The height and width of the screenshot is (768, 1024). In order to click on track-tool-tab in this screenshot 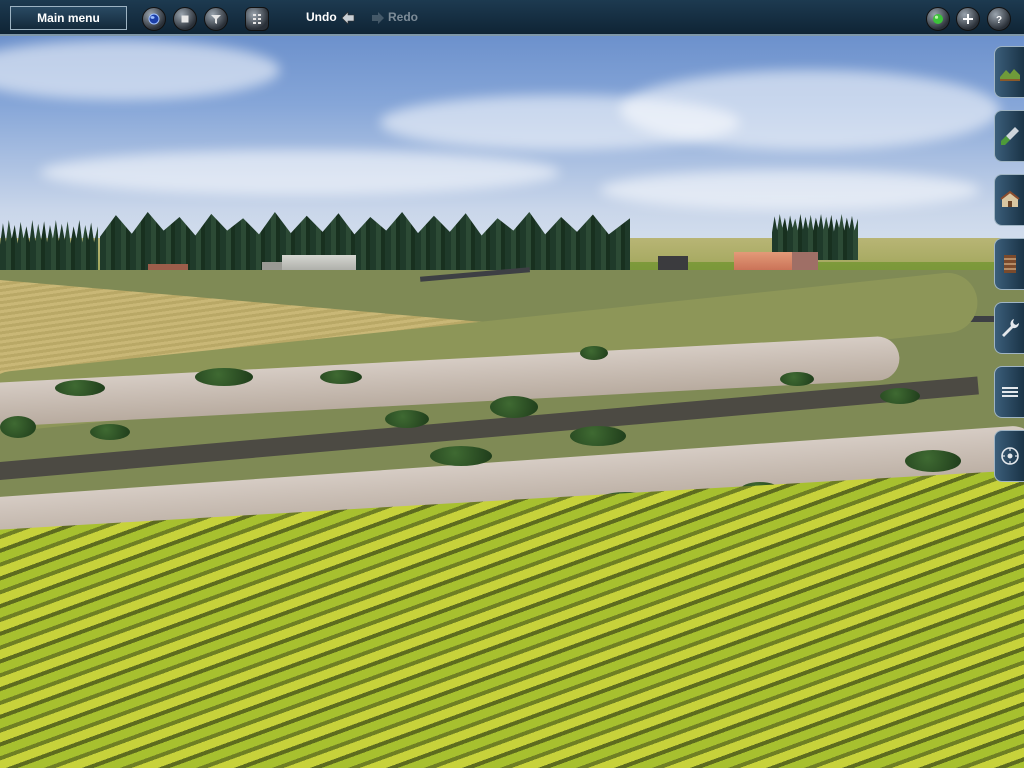, I will do `click(1009, 264)`.